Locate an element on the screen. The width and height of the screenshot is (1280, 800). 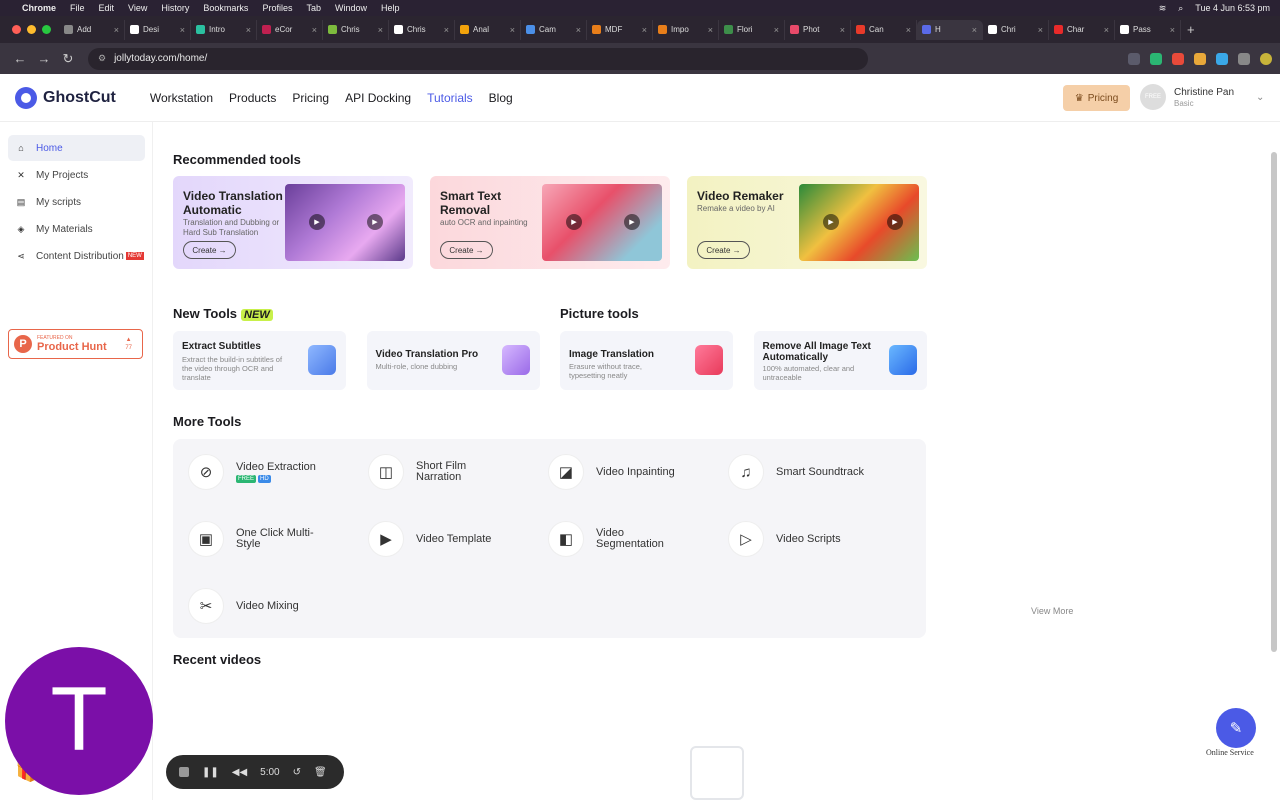
menu-history: History is located at coordinates (175, 8).